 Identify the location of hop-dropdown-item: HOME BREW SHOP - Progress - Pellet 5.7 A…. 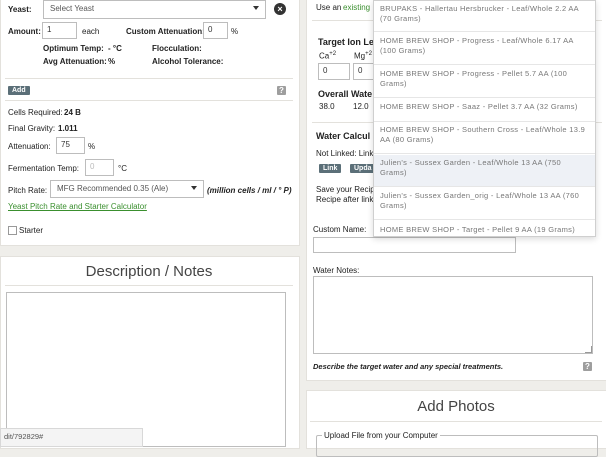
(484, 82).